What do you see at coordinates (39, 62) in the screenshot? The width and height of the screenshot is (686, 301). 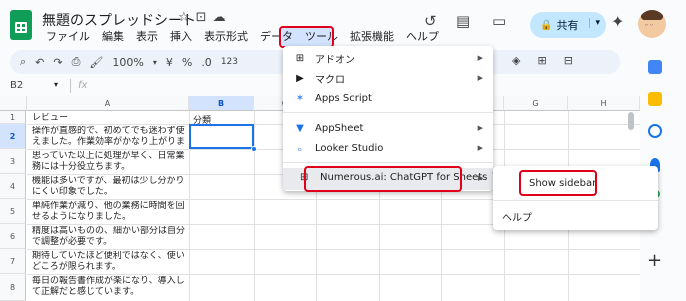 I see `undo-icon: ↶` at bounding box center [39, 62].